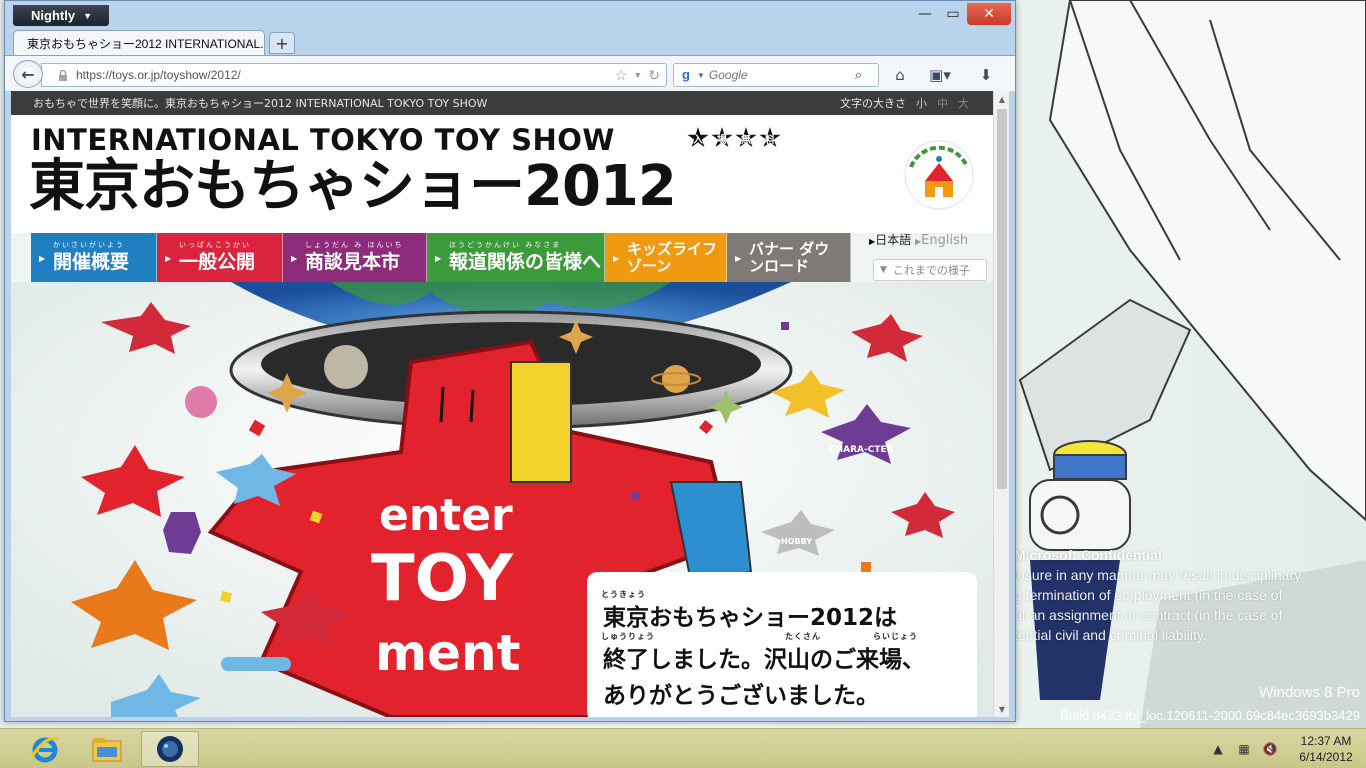  I want to click on explorer-taskbar-button, so click(107, 749).